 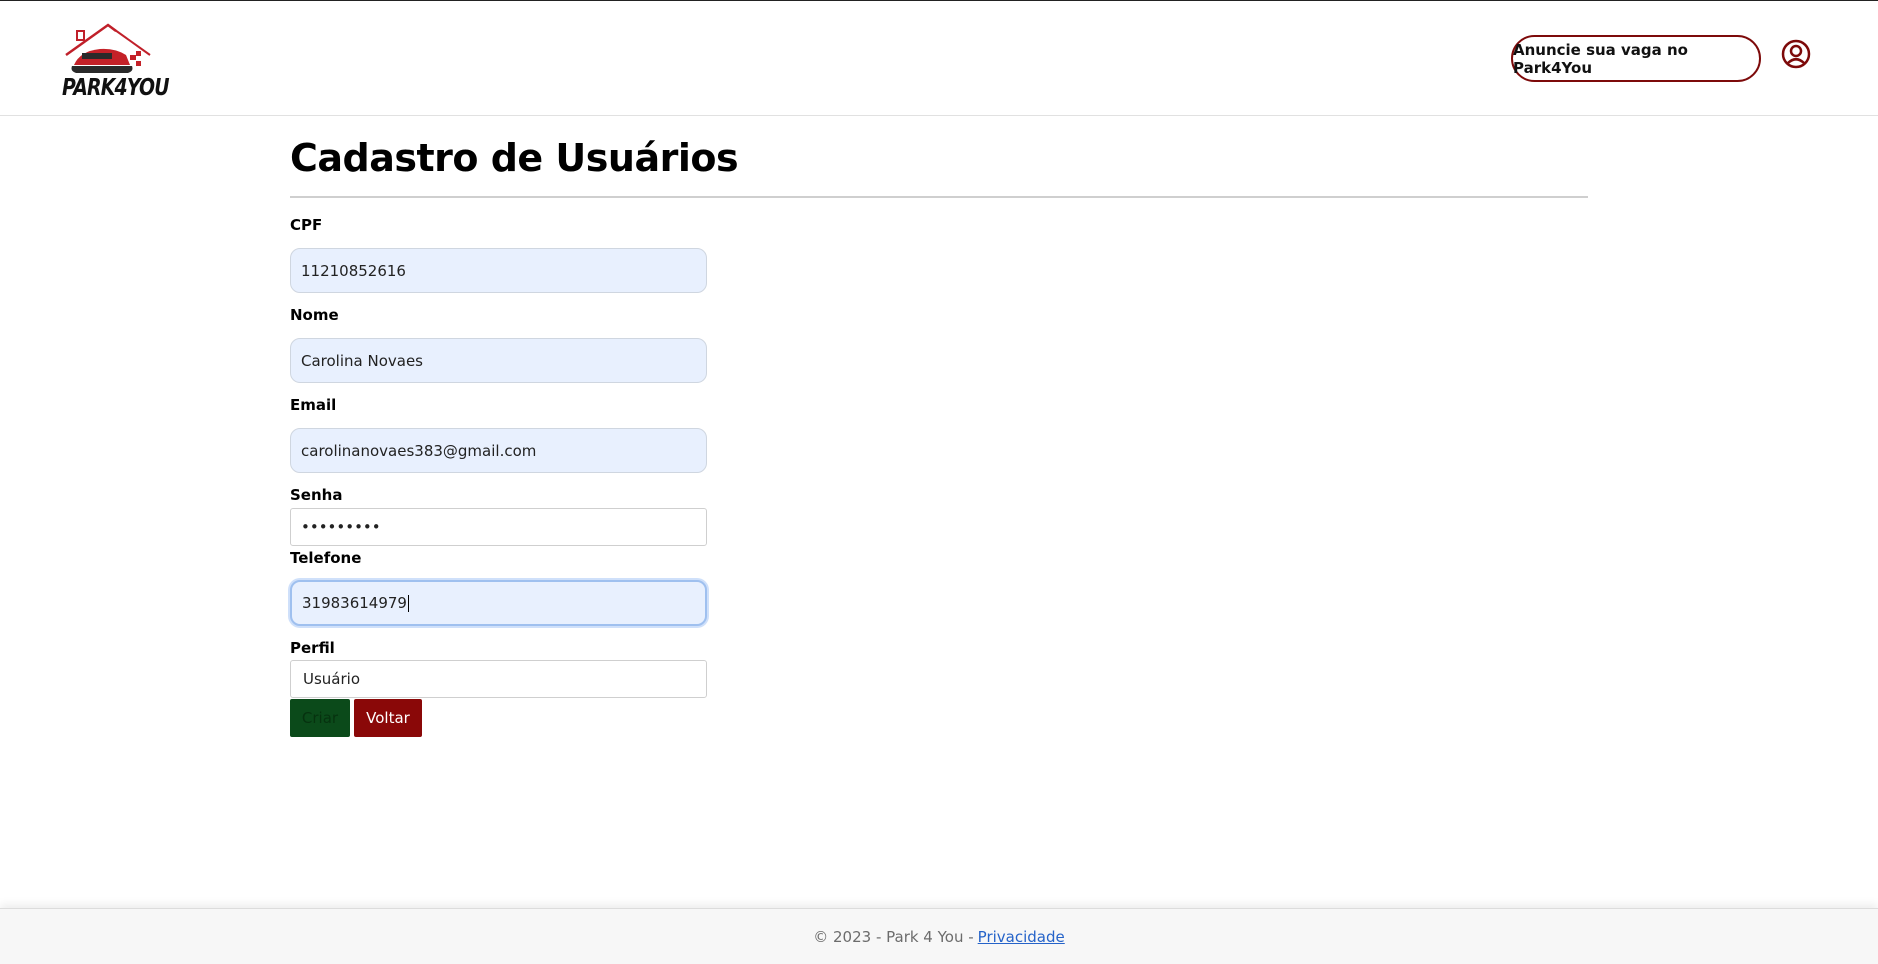 I want to click on nome-value: Carolina Novaes, so click(x=362, y=360).